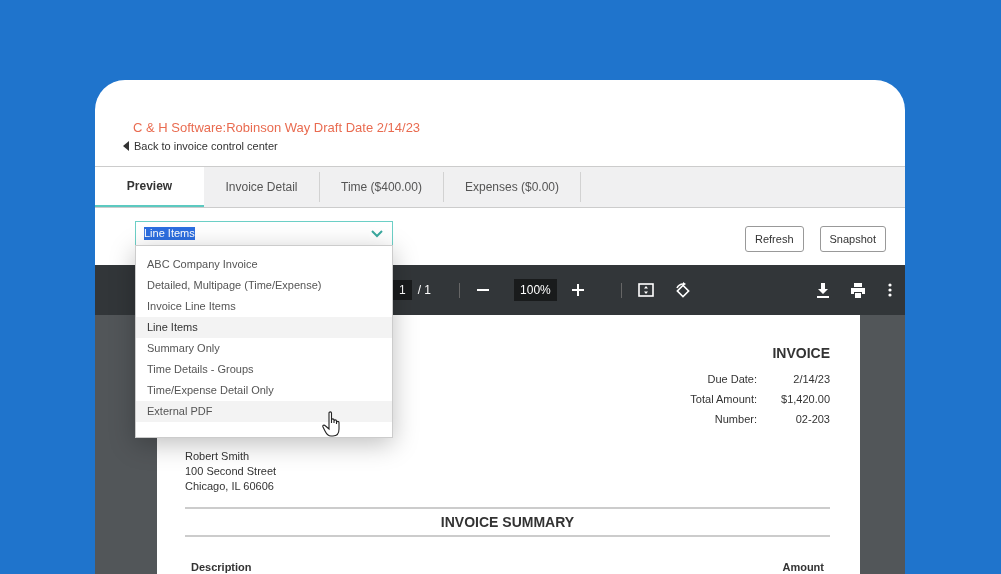 The image size is (1001, 574). What do you see at coordinates (811, 379) in the screenshot?
I see `field-value: 2/14/23` at bounding box center [811, 379].